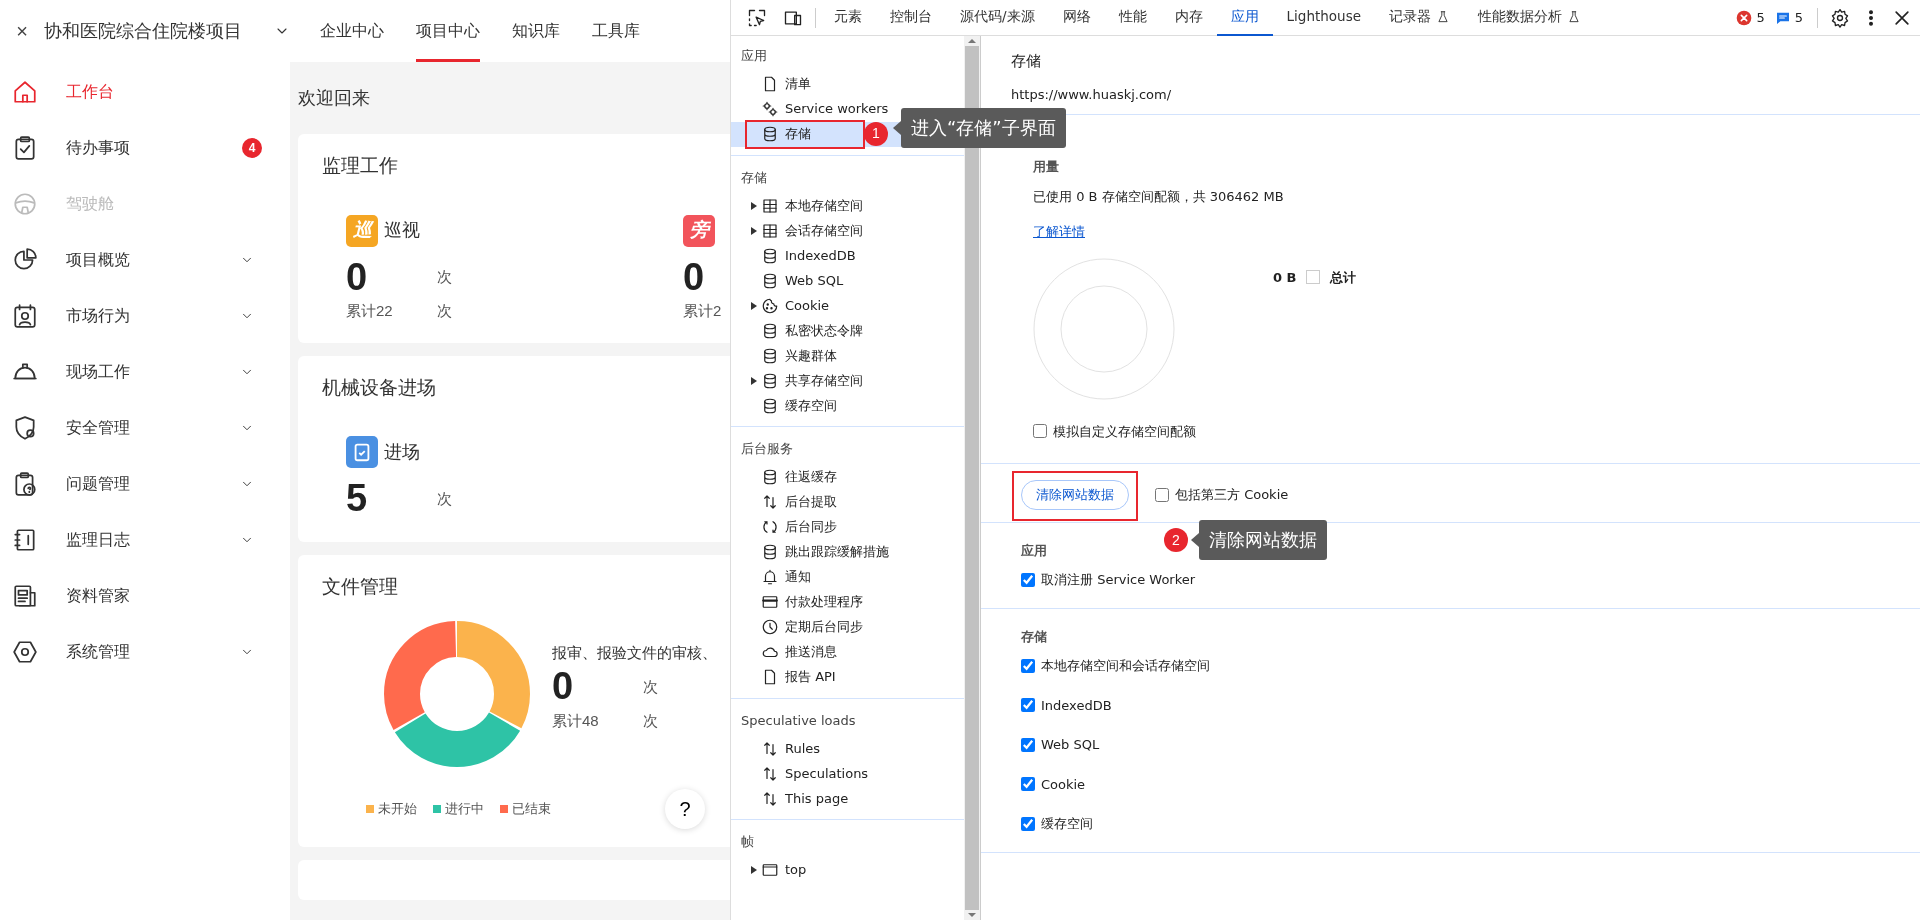  What do you see at coordinates (531, 809) in the screenshot?
I see `legend-label: 已结束` at bounding box center [531, 809].